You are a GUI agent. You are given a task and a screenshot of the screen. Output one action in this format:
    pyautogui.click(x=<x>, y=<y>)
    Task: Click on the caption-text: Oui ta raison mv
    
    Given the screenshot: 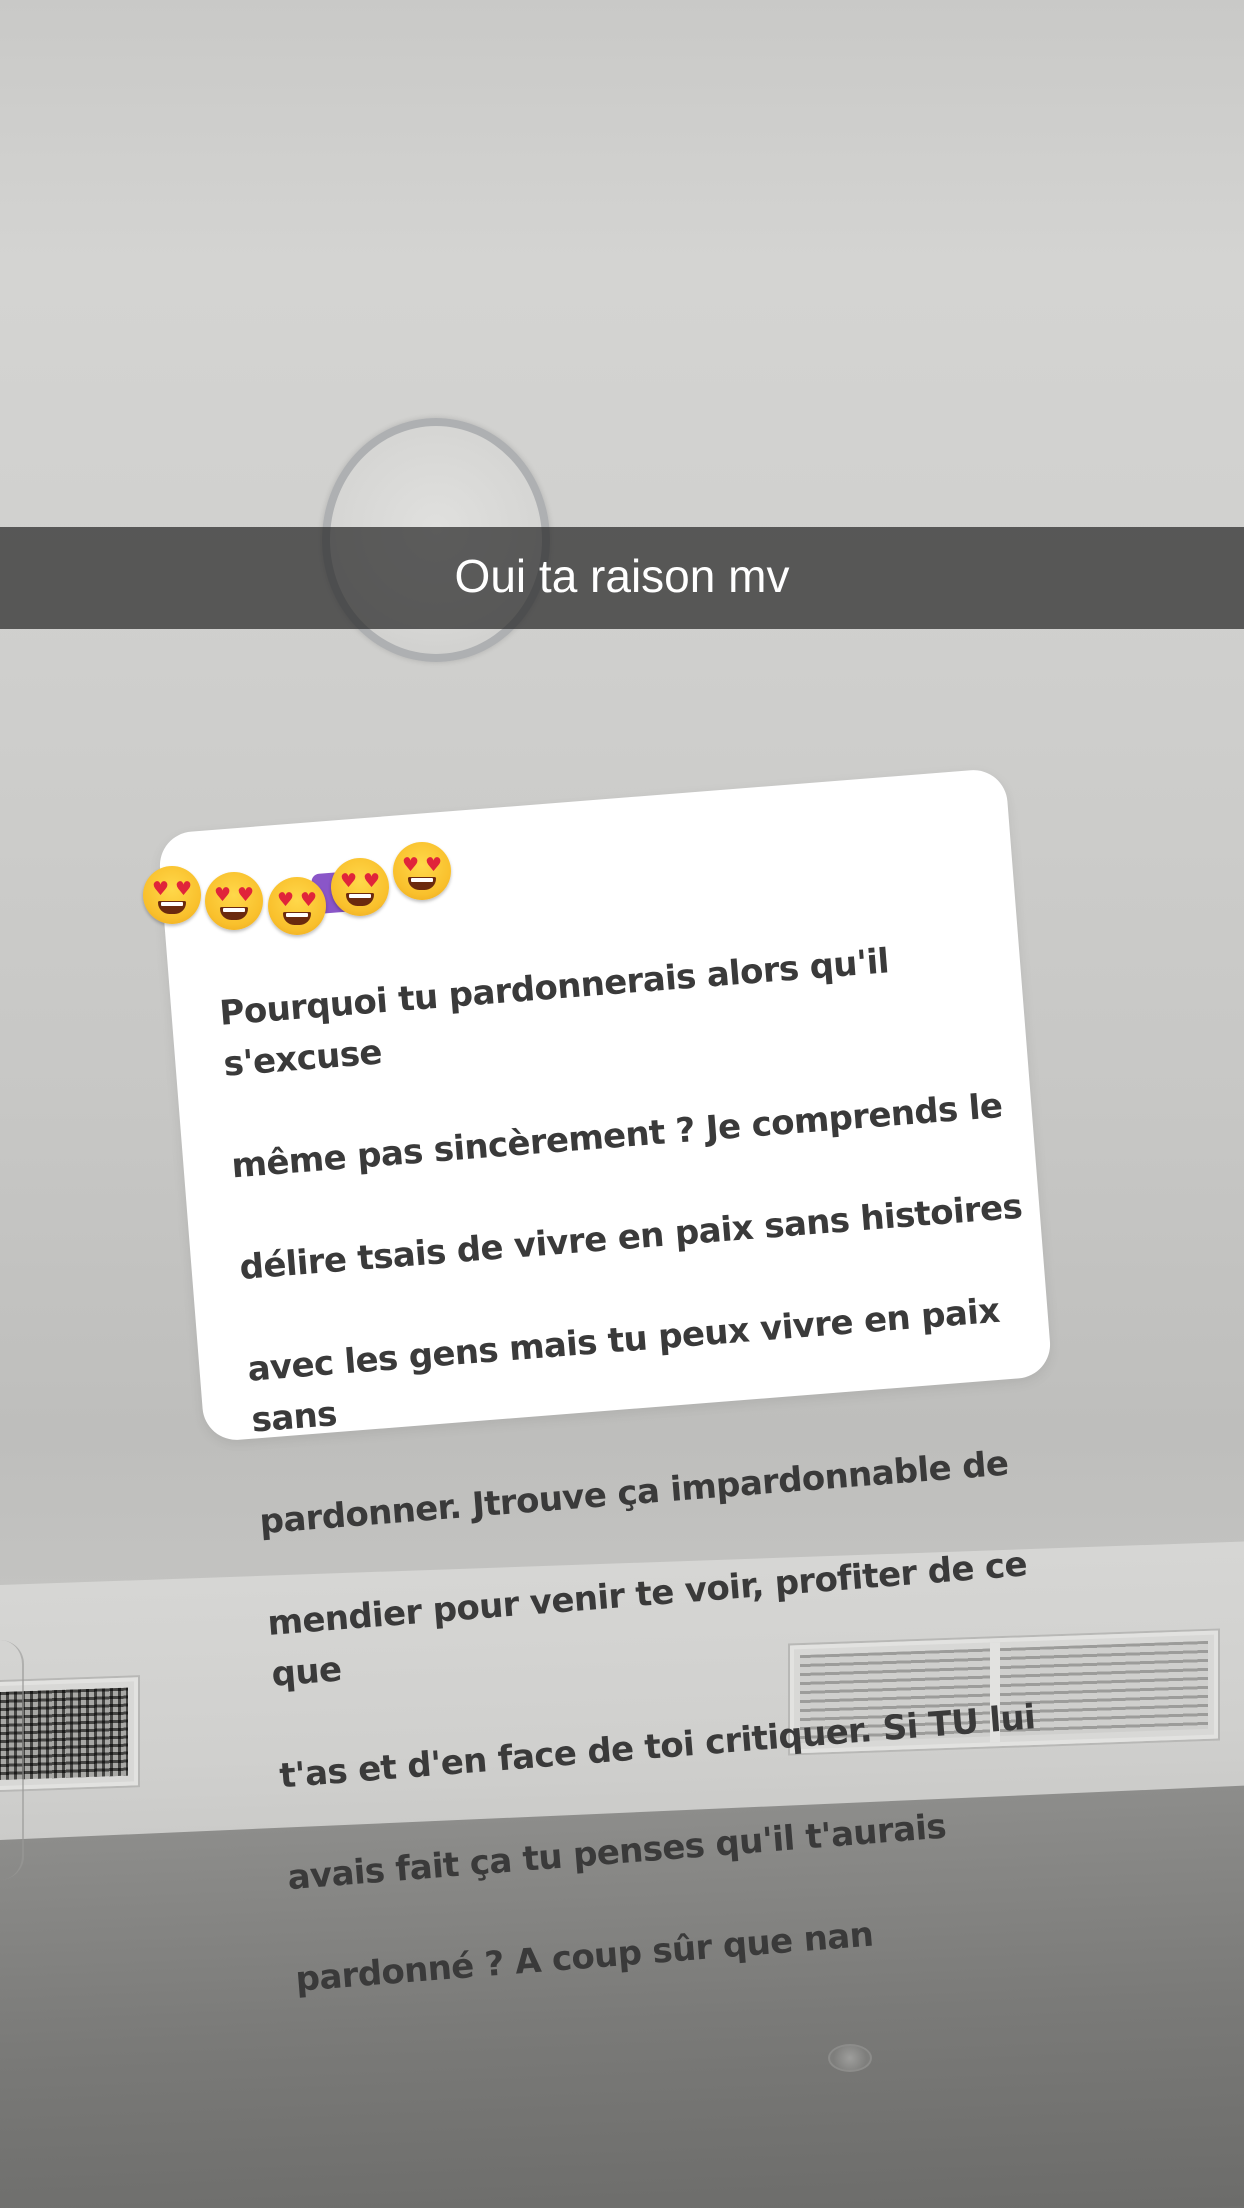 What is the action you would take?
    pyautogui.click(x=622, y=576)
    